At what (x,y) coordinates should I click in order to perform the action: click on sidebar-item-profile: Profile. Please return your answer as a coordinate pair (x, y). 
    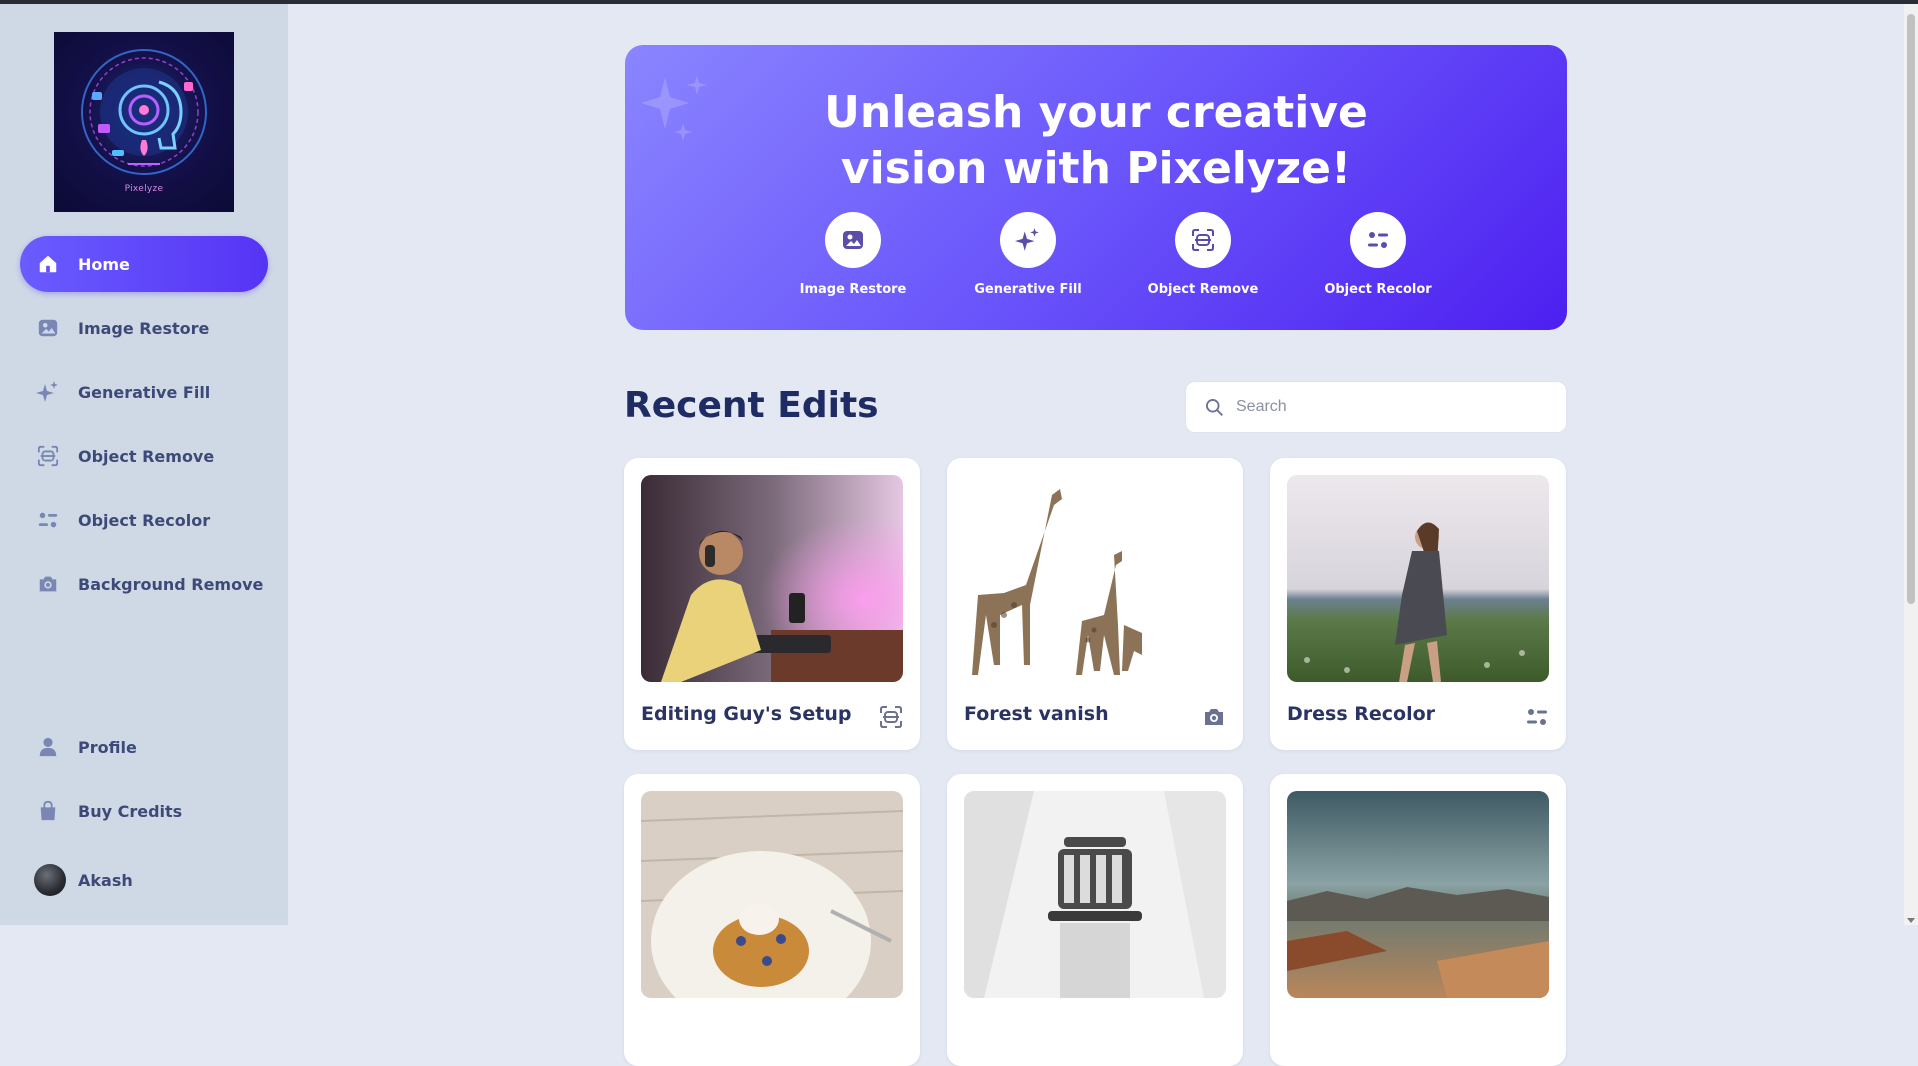
    Looking at the image, I should click on (144, 747).